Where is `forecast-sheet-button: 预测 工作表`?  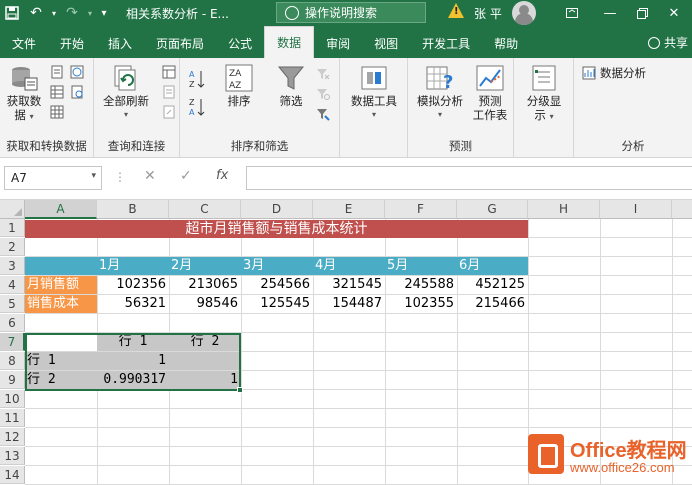 forecast-sheet-button: 预测 工作表 is located at coordinates (490, 93).